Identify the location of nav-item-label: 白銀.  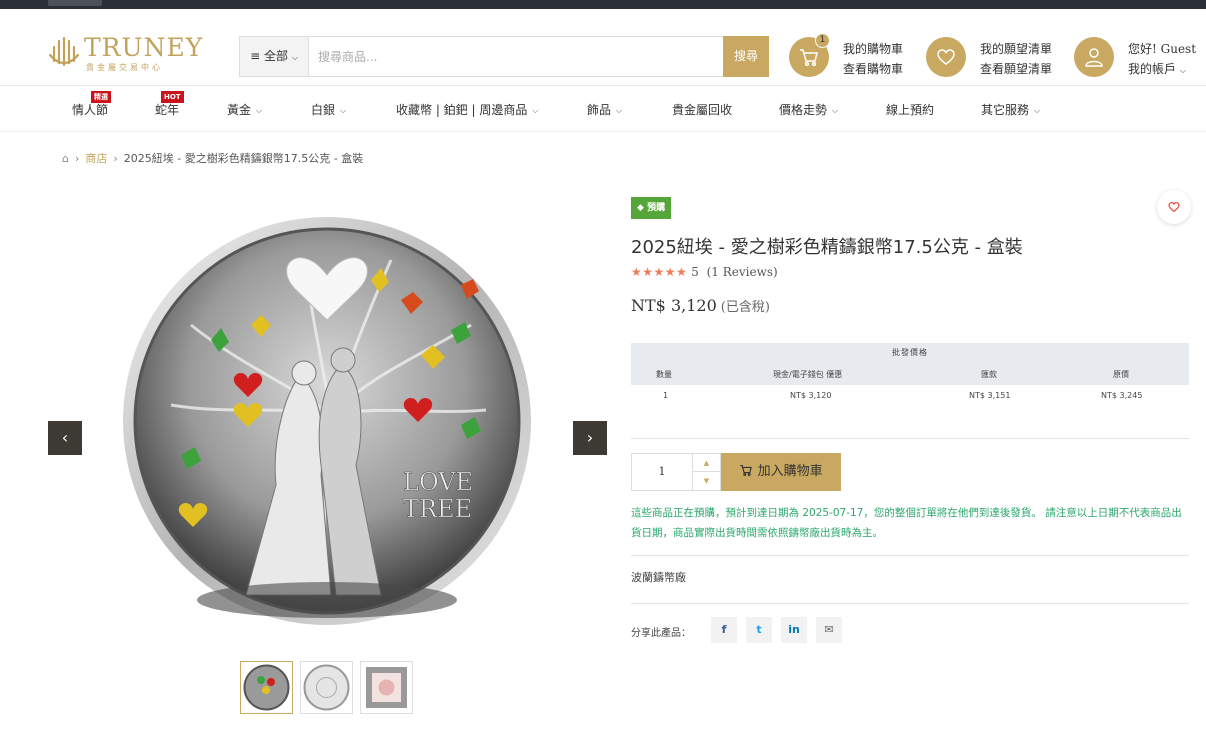
(323, 110).